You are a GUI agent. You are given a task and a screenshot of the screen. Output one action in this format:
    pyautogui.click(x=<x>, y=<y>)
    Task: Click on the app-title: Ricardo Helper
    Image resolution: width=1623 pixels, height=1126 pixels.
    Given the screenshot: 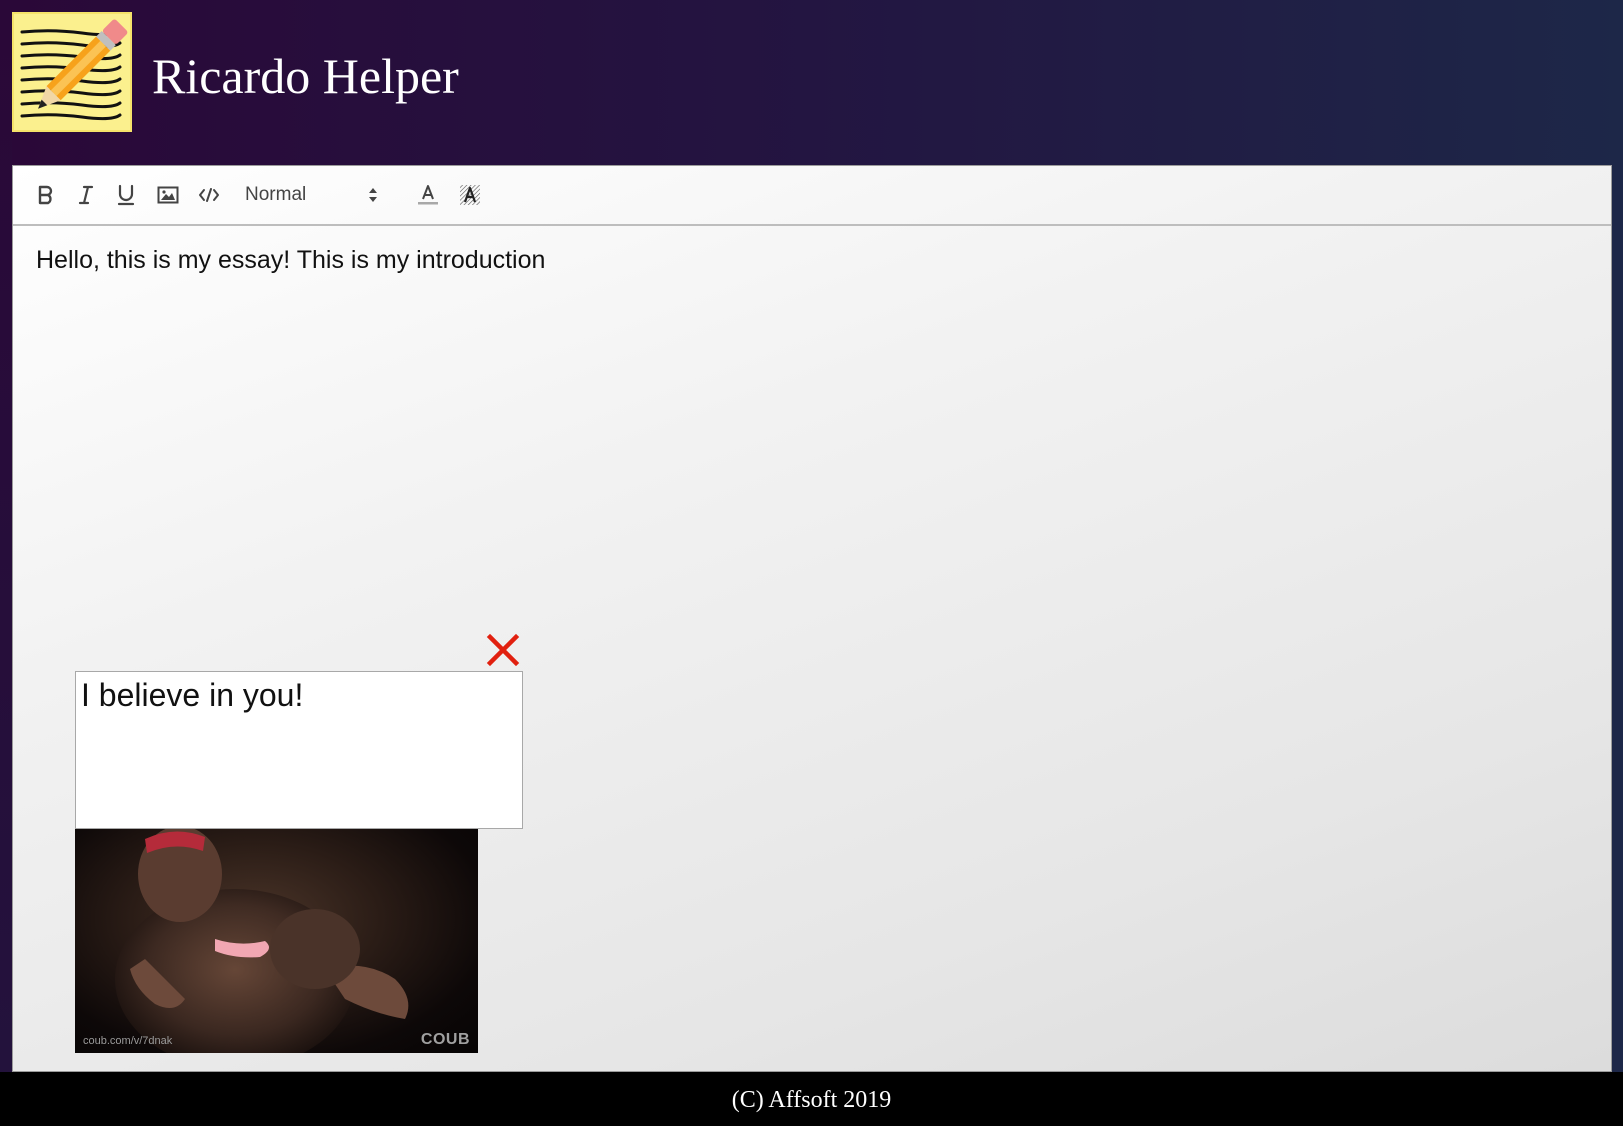 What is the action you would take?
    pyautogui.click(x=305, y=76)
    